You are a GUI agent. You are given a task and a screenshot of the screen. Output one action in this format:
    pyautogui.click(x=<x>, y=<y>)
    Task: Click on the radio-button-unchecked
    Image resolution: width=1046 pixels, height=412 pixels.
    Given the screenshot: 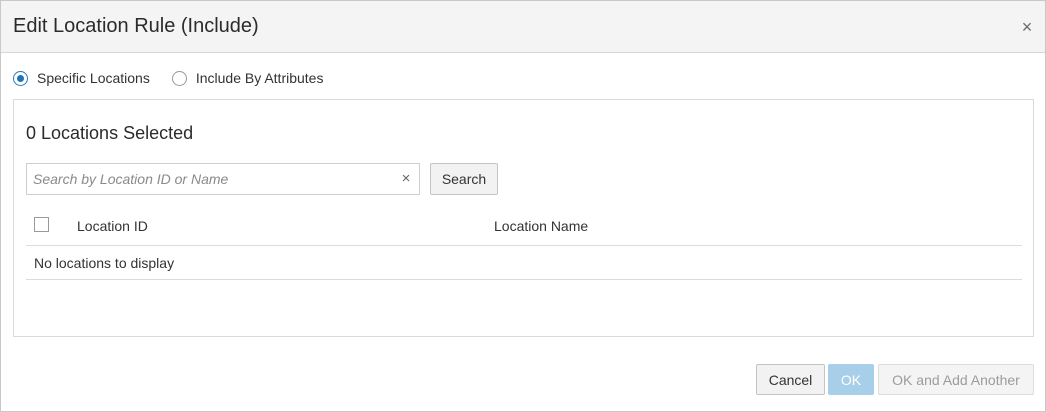 What is the action you would take?
    pyautogui.click(x=179, y=78)
    